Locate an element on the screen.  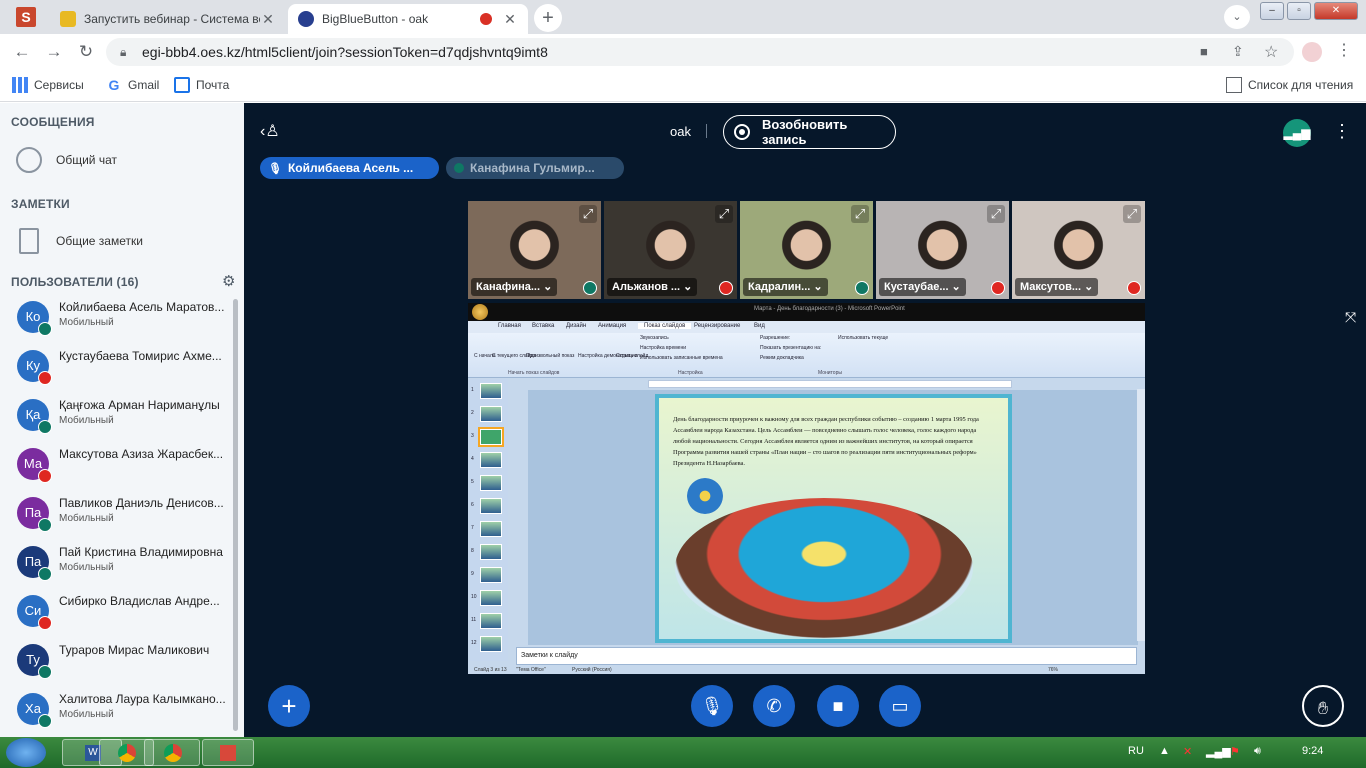
video-tile: ⤢ Канафина... ⌄ is located at coordinates (534, 250).